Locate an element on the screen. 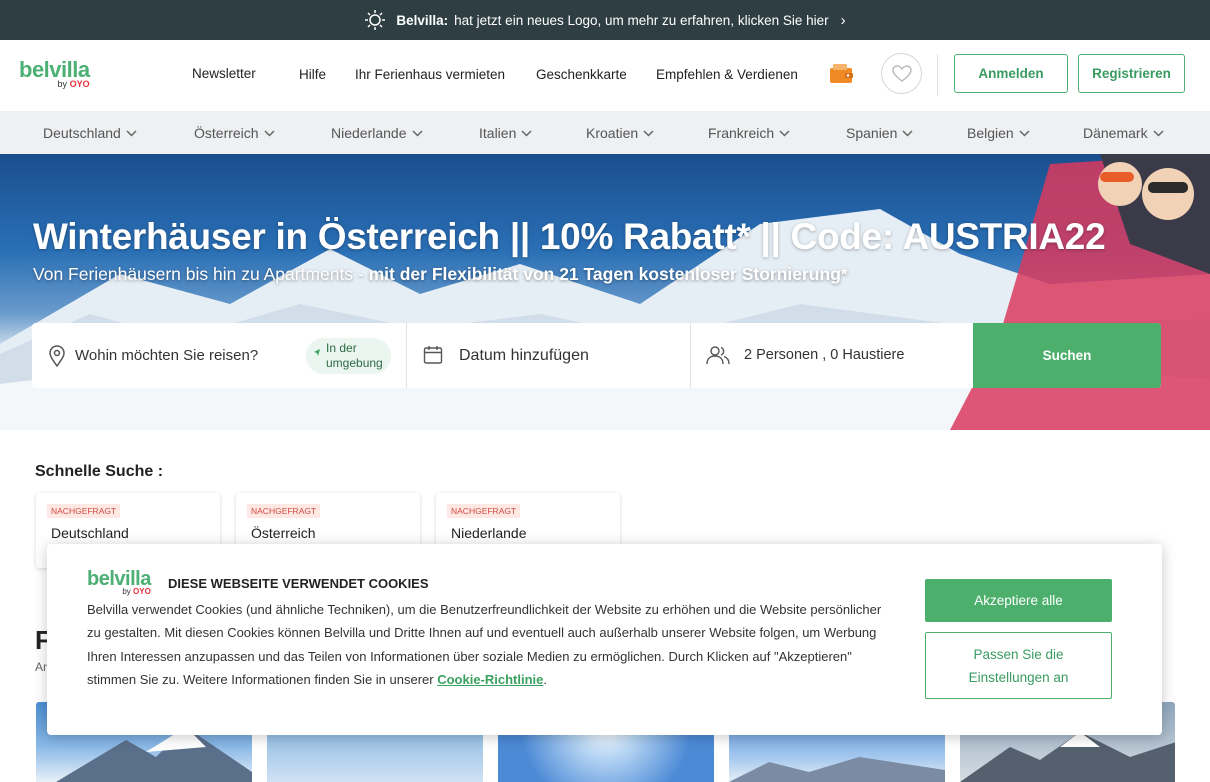 This screenshot has height=782, width=1210. chevron-right-icon: › is located at coordinates (843, 20).